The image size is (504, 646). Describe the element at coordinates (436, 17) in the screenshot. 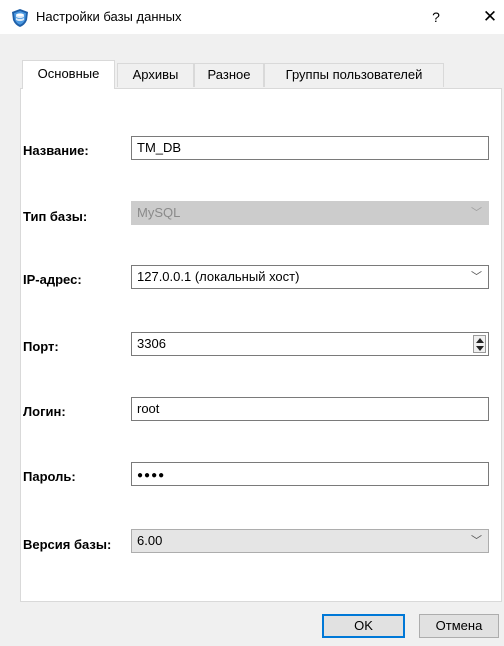

I see `help-button: ?` at that location.